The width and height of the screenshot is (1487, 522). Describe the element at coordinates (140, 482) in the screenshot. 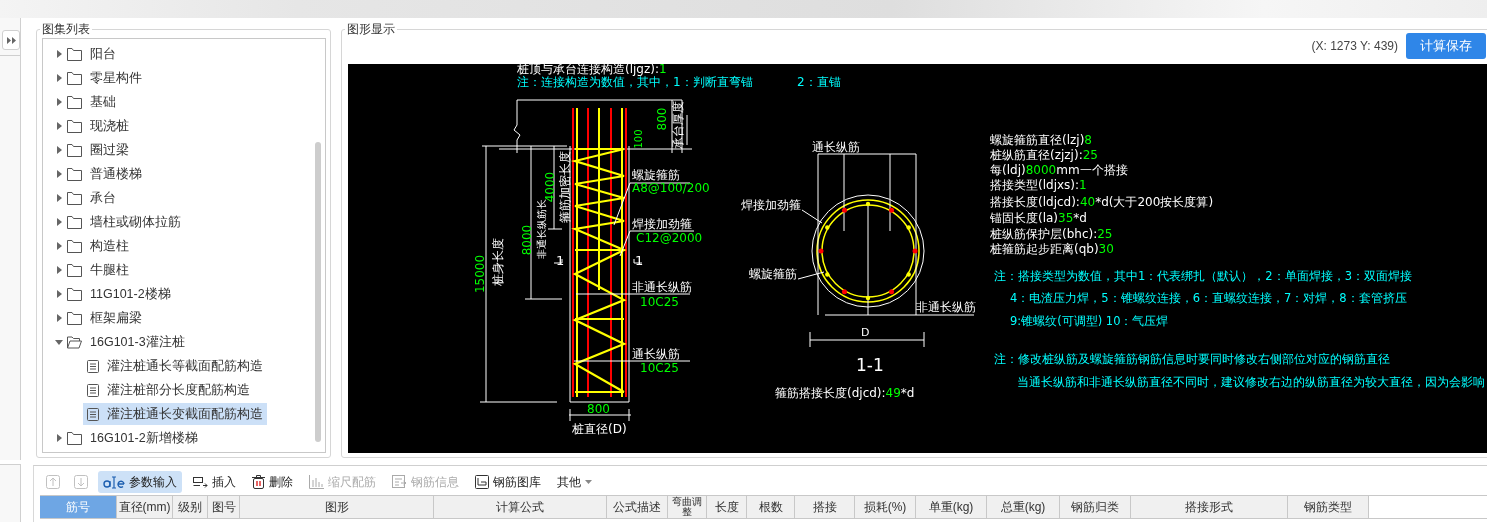

I see `toolbar-button: 参数输入` at that location.